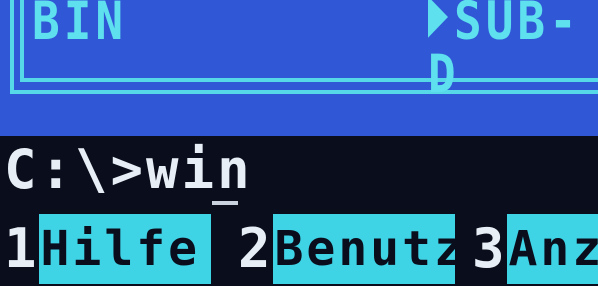 Image resolution: width=598 pixels, height=286 pixels. What do you see at coordinates (124, 249) in the screenshot?
I see `f1-label: Hilfe` at bounding box center [124, 249].